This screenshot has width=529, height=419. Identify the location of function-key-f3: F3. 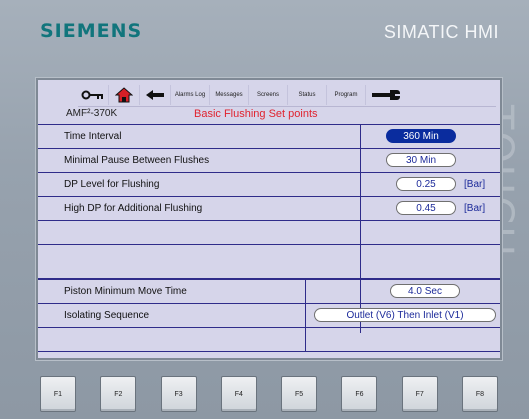
(178, 394).